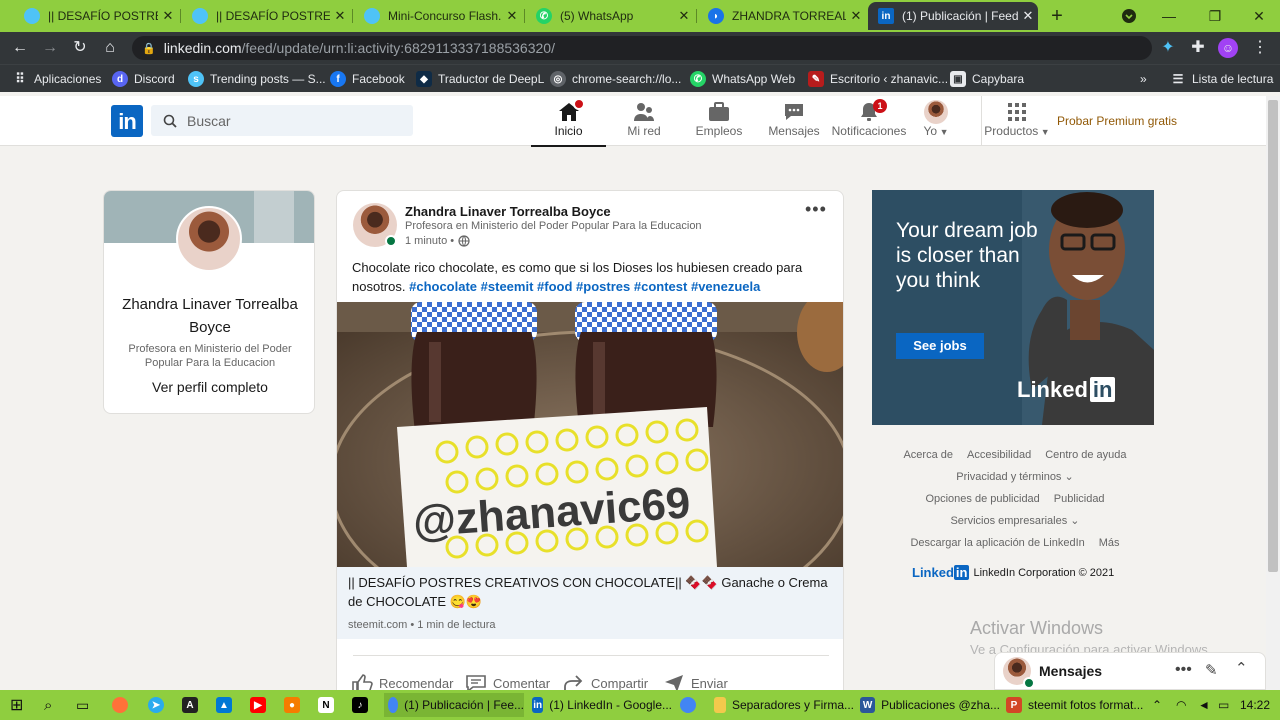 This screenshot has width=1280, height=720. Describe the element at coordinates (1273, 336) in the screenshot. I see `scrollbar-thumb` at that location.